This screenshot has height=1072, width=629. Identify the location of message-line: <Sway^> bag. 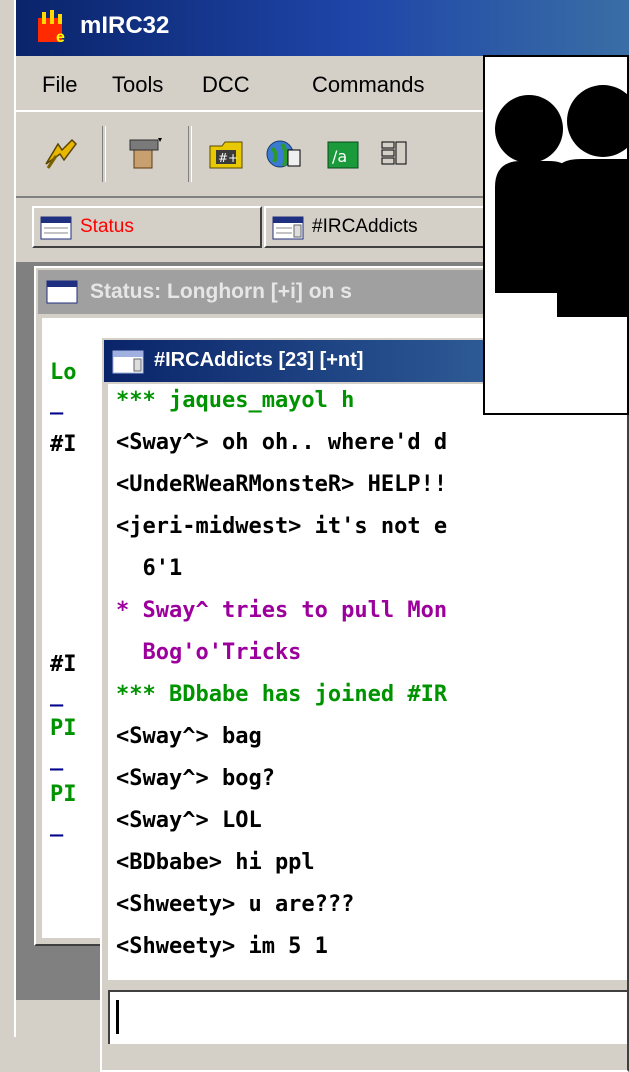
(189, 736).